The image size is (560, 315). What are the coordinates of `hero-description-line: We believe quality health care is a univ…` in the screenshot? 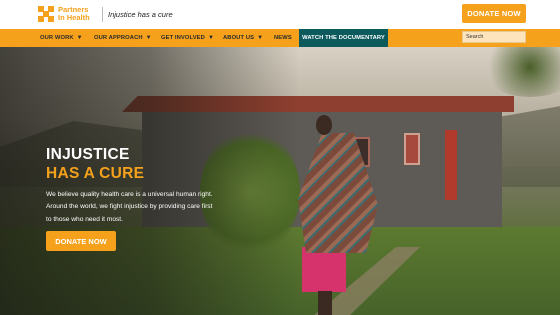 It's located at (129, 194).